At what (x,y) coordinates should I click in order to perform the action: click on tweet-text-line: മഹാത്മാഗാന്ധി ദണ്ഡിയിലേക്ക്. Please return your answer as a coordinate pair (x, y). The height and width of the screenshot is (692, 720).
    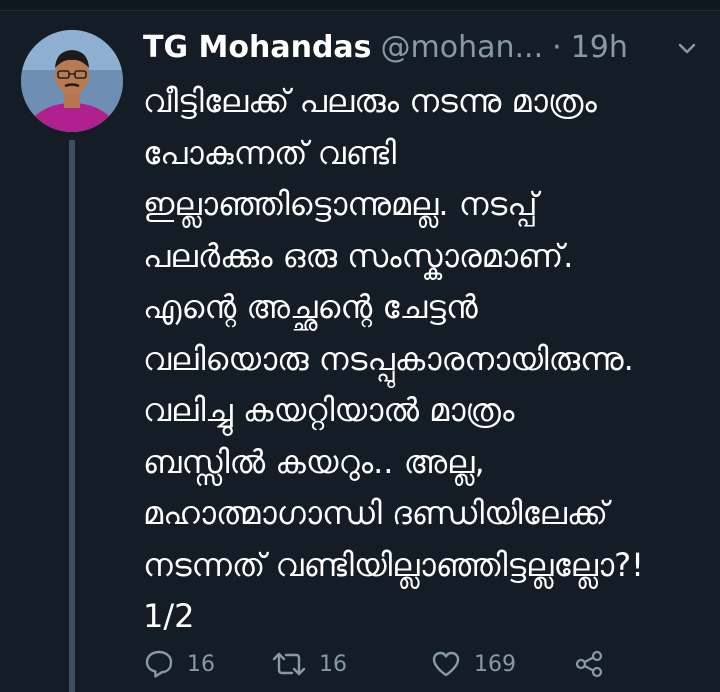
    Looking at the image, I should click on (376, 513).